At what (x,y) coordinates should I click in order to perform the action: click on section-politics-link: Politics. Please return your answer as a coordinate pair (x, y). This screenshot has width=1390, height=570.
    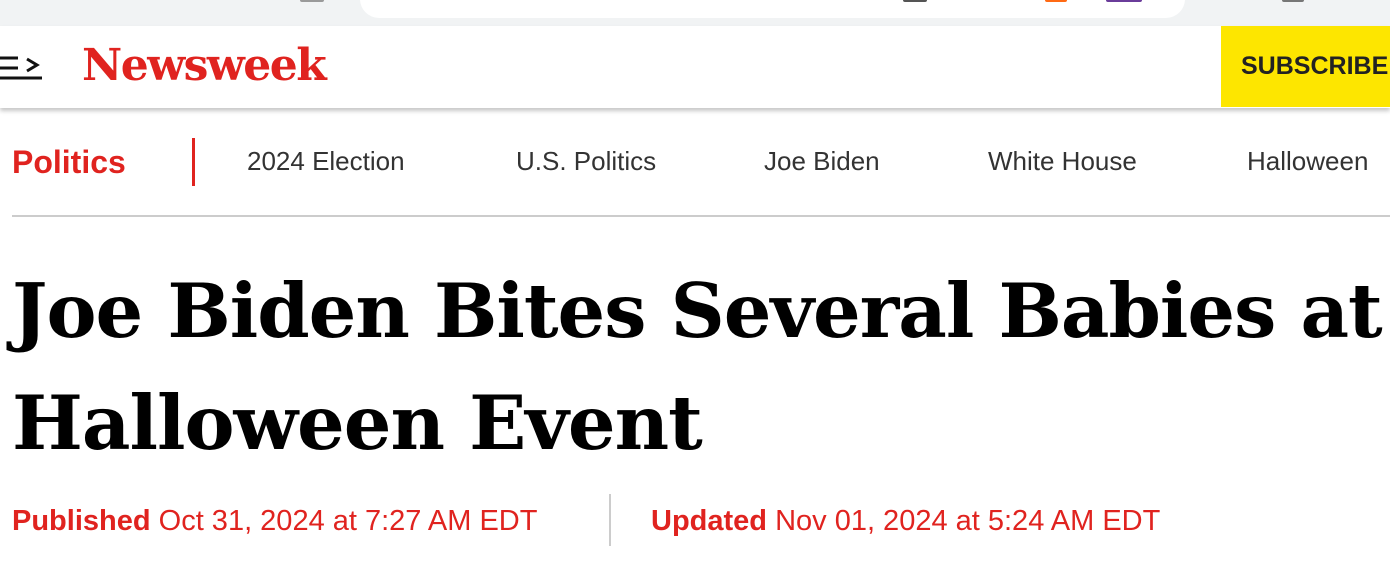
    Looking at the image, I should click on (69, 162).